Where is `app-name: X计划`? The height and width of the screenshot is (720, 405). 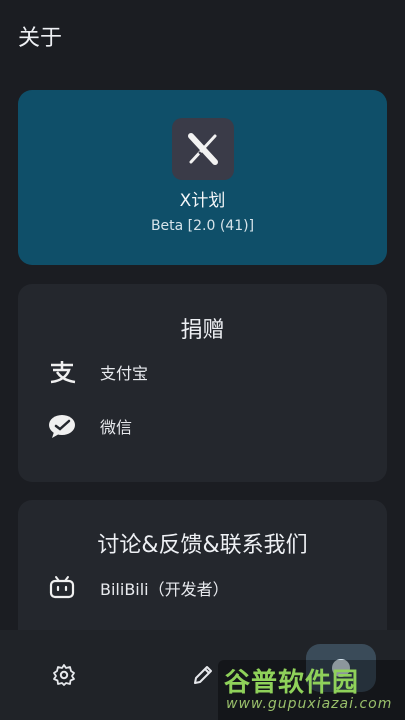
app-name: X计划 is located at coordinates (202, 201).